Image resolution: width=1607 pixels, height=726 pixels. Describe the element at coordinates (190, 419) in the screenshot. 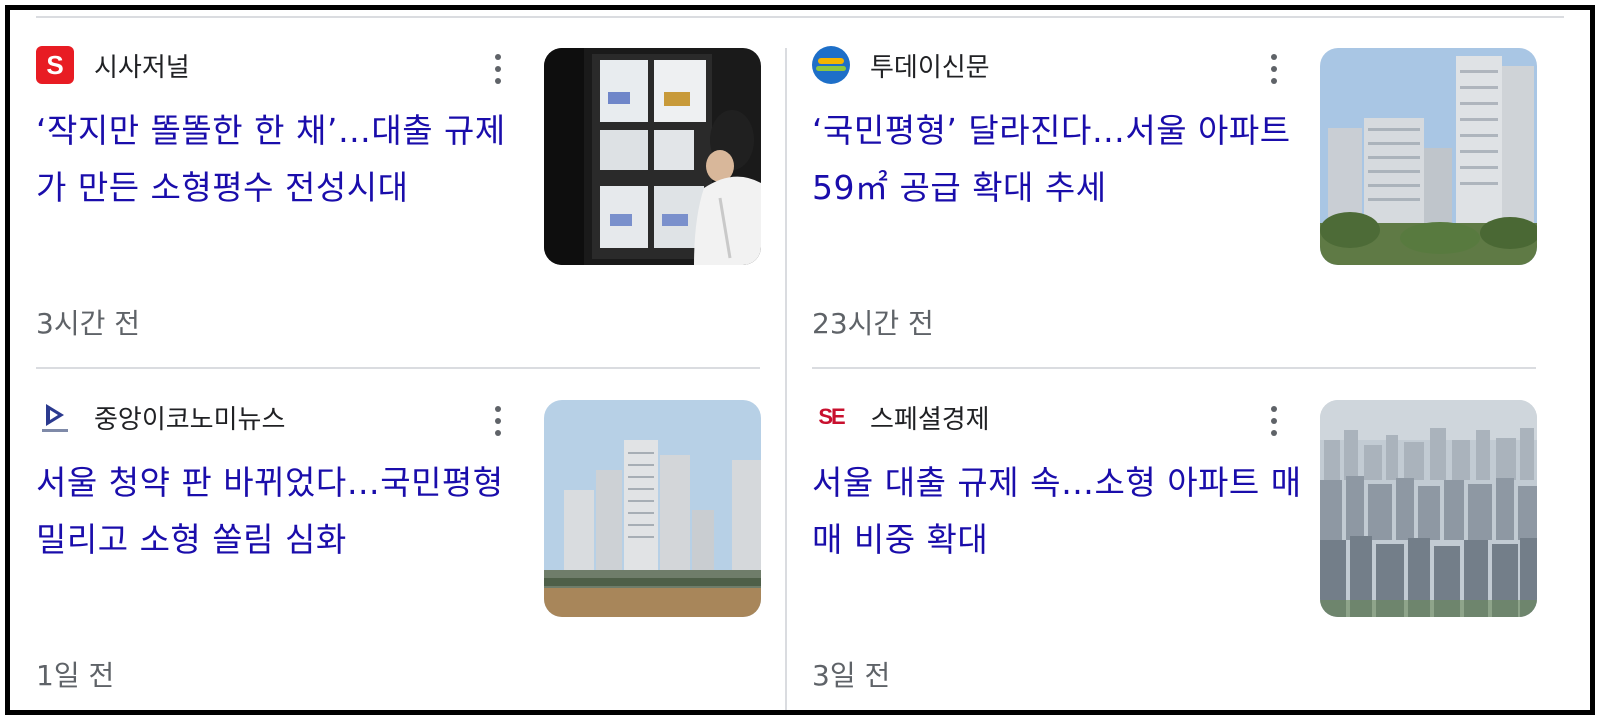

I see `source-name: 중앙이코노미뉴스` at that location.